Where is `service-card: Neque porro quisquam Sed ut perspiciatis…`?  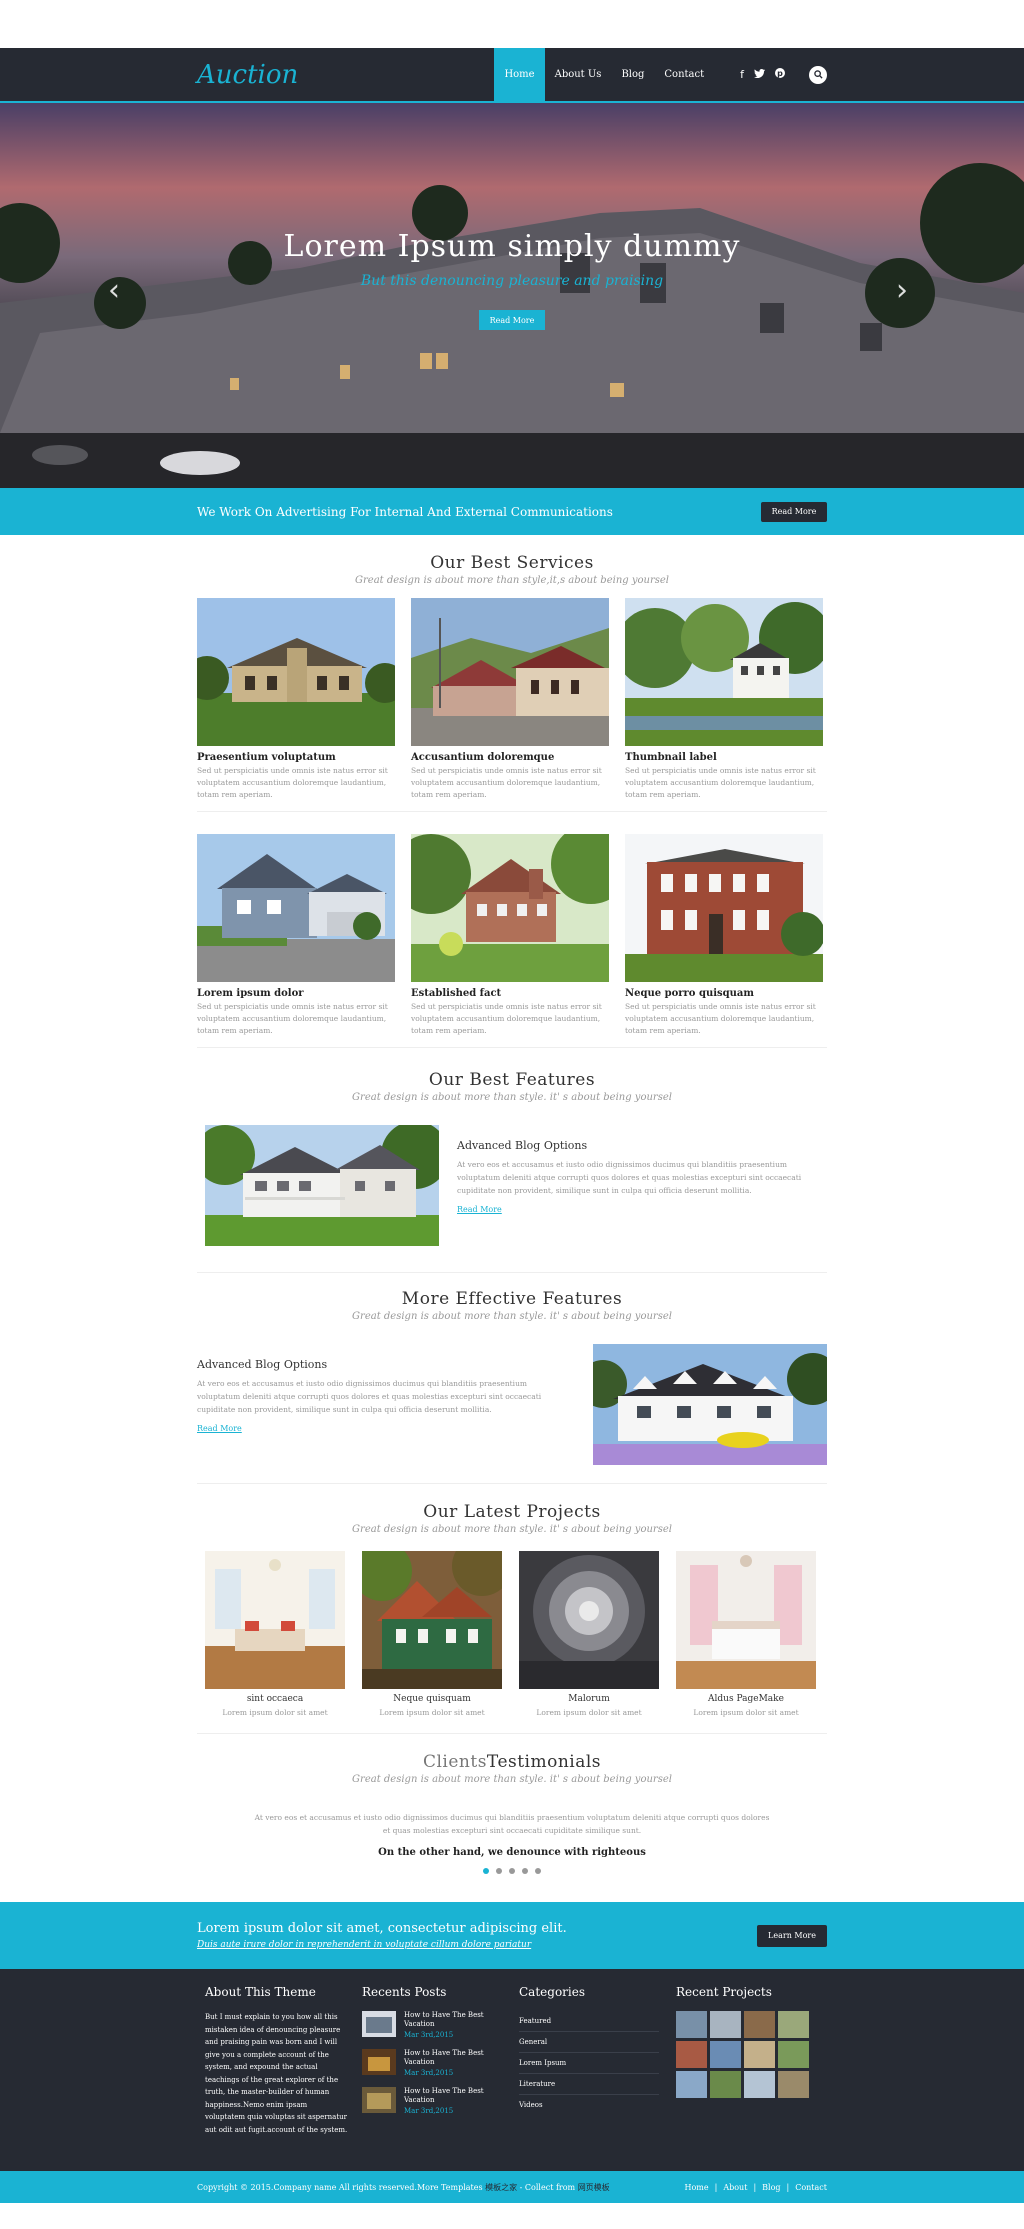 service-card: Neque porro quisquam Sed ut perspiciatis… is located at coordinates (724, 935).